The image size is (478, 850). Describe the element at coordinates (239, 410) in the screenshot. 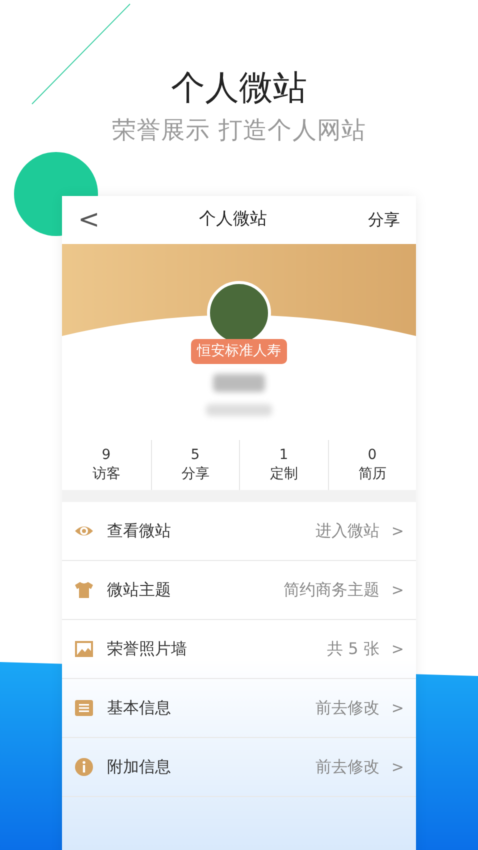

I see `blurred-location` at that location.